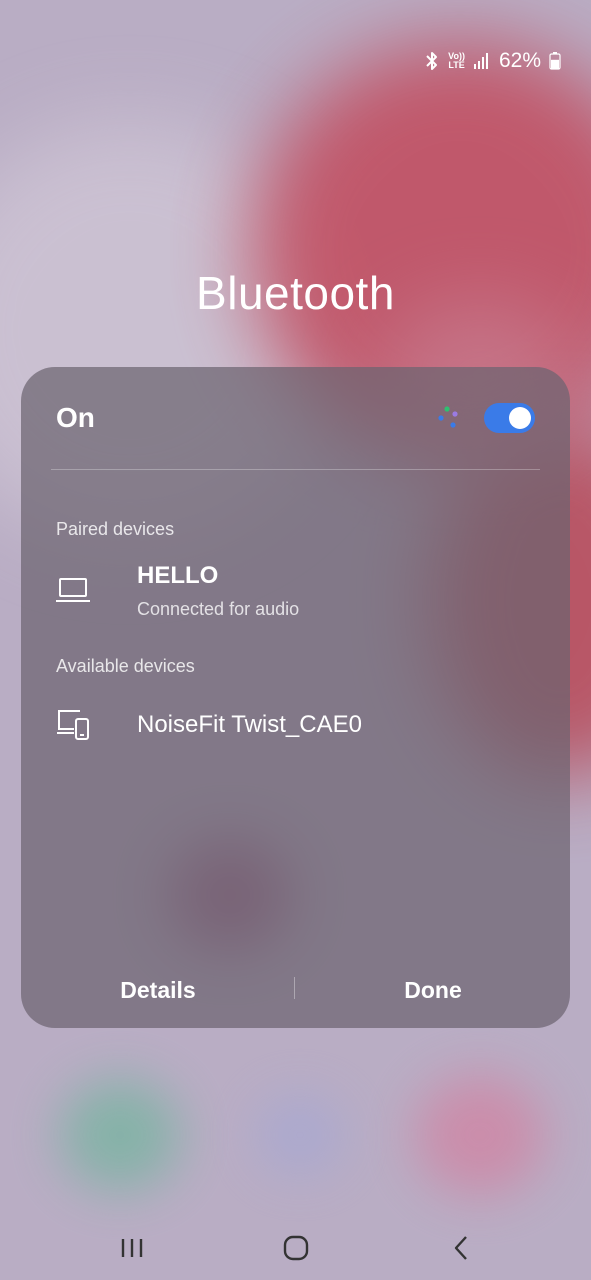 This screenshot has height=1280, width=591. I want to click on multi-device-icon, so click(74, 724).